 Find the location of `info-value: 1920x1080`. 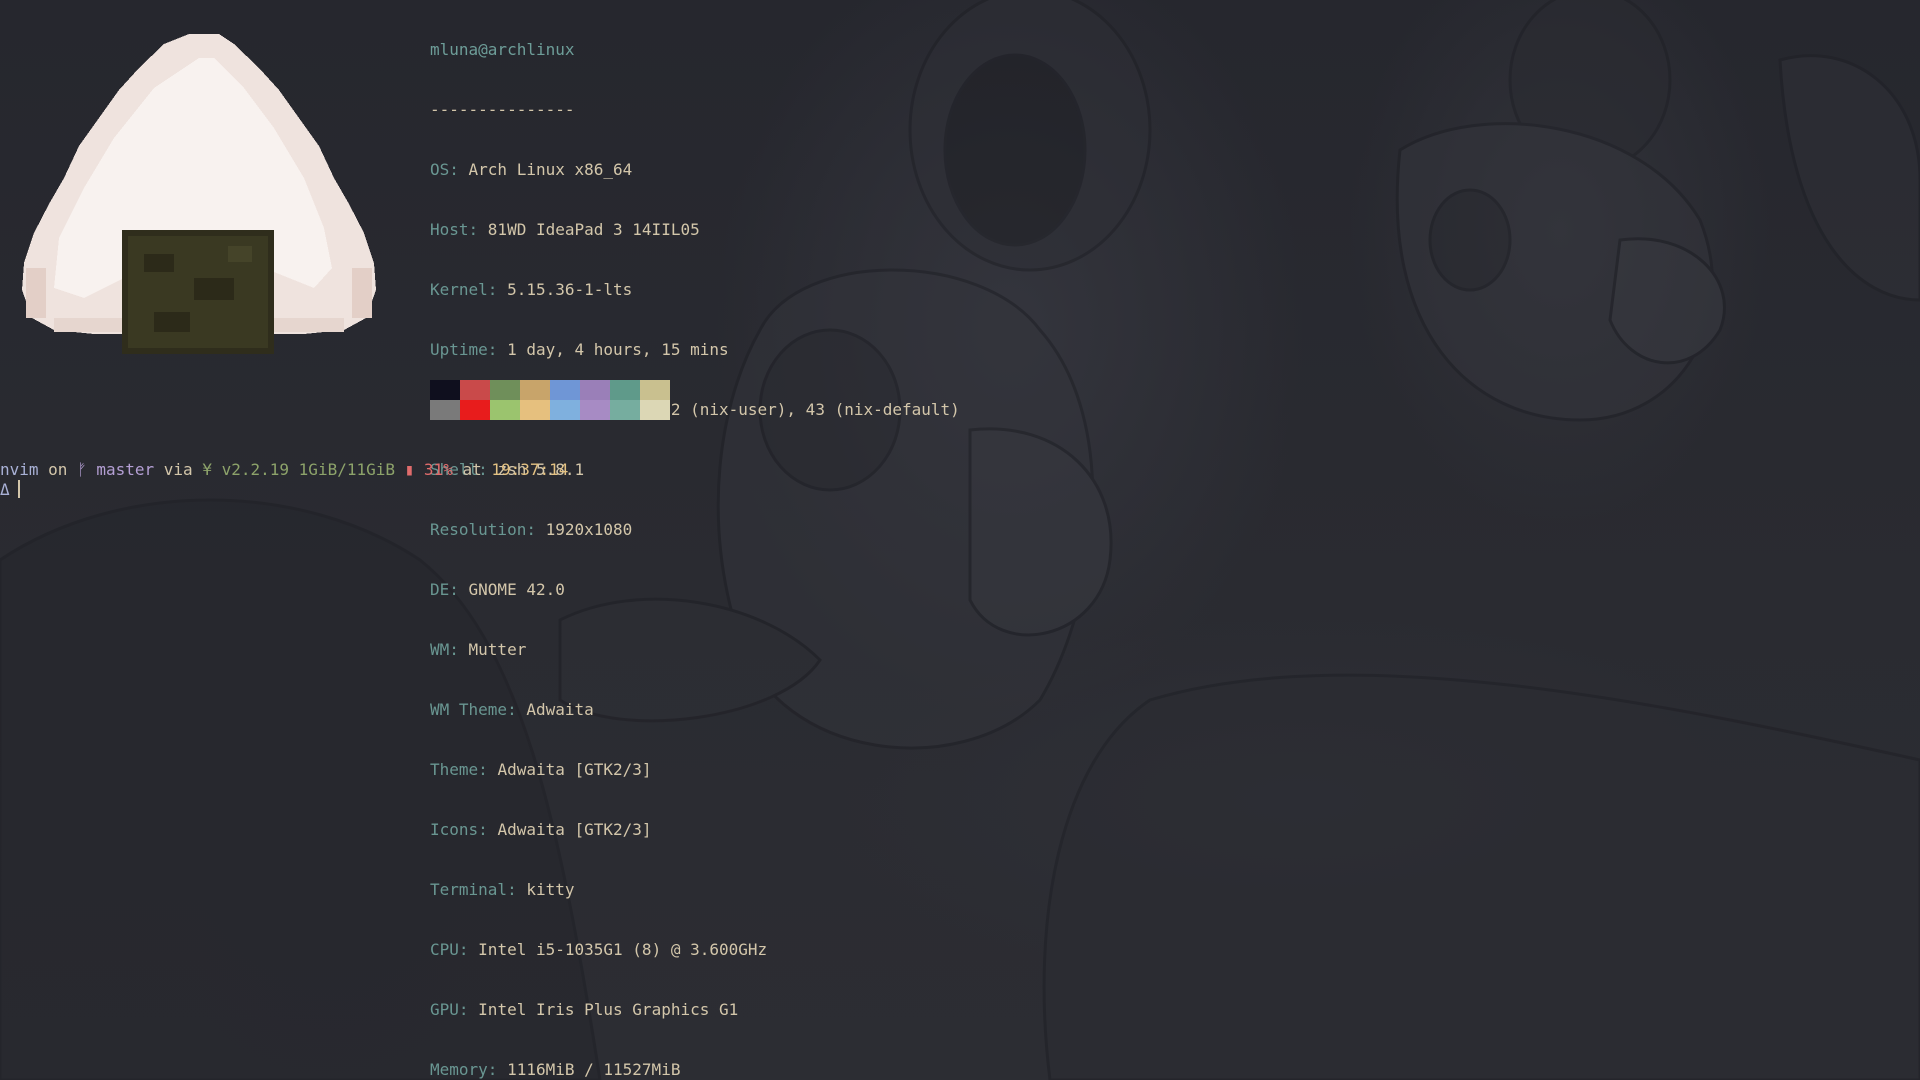

info-value: 1920x1080 is located at coordinates (589, 529).